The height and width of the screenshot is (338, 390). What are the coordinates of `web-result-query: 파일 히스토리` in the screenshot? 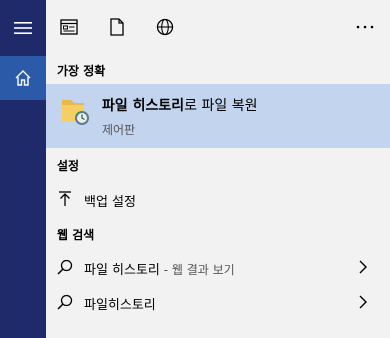 It's located at (122, 270).